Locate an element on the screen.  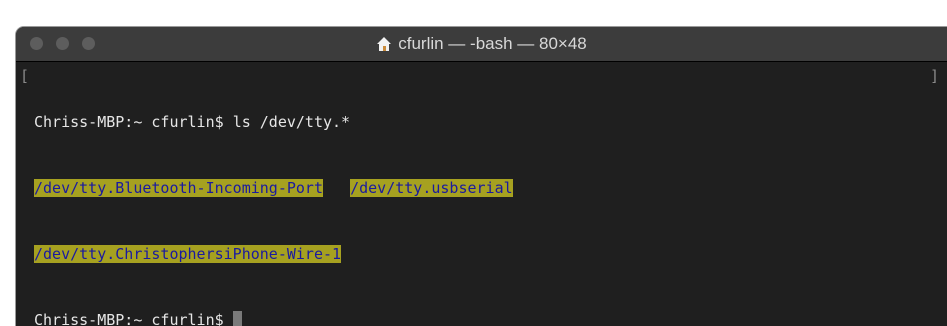
output-item: /dev/tty.Bluetooth-Incoming-Port is located at coordinates (178, 188).